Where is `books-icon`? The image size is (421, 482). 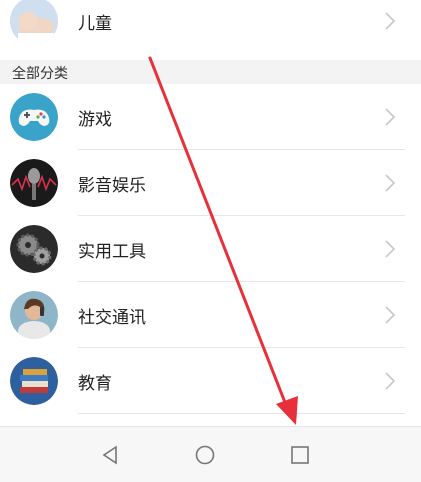 books-icon is located at coordinates (34, 381).